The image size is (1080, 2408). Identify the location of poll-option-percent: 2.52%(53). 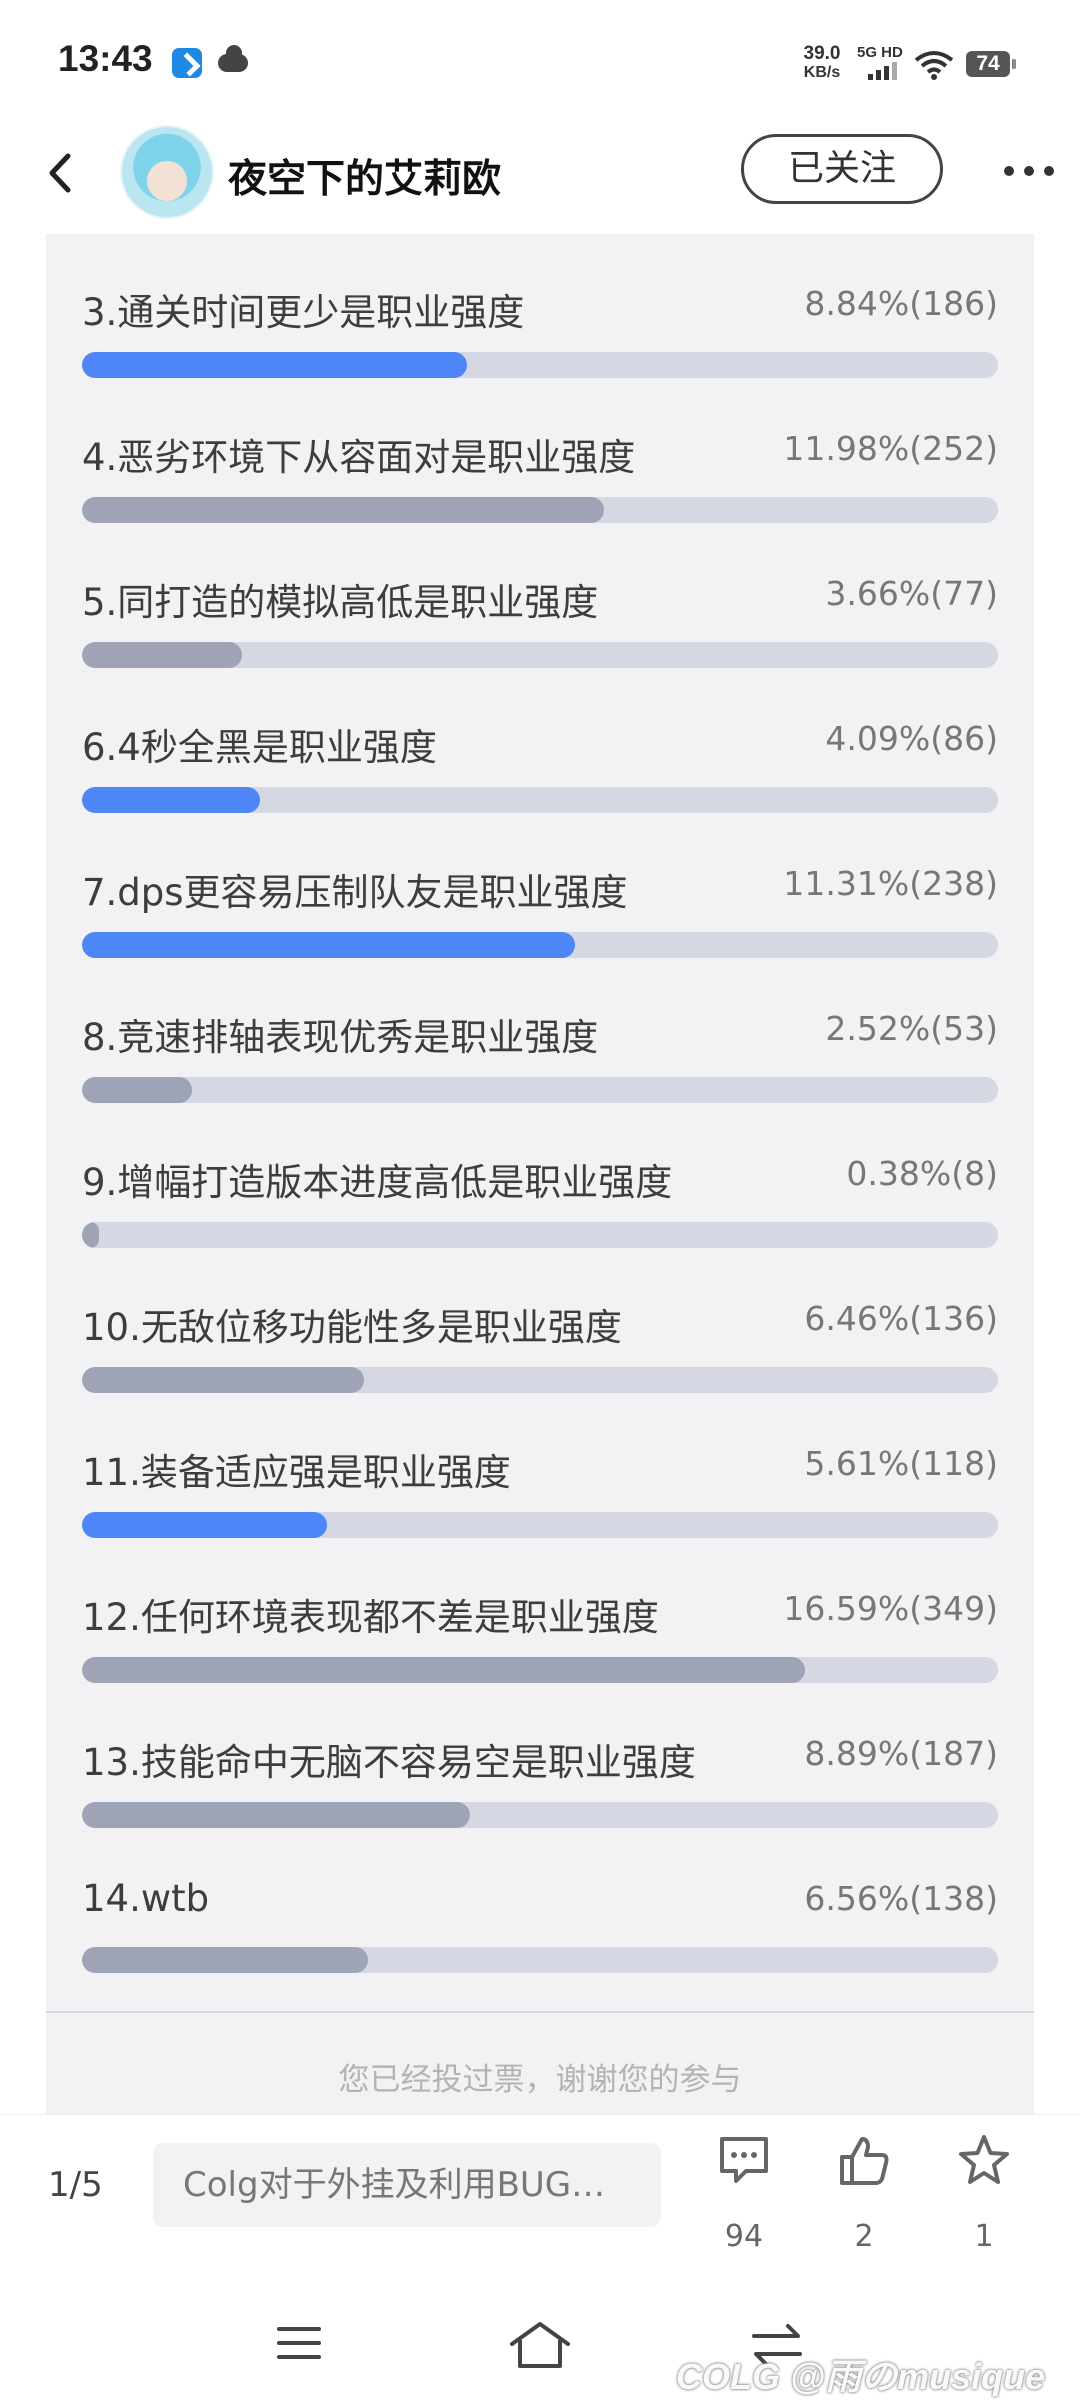
(911, 1028).